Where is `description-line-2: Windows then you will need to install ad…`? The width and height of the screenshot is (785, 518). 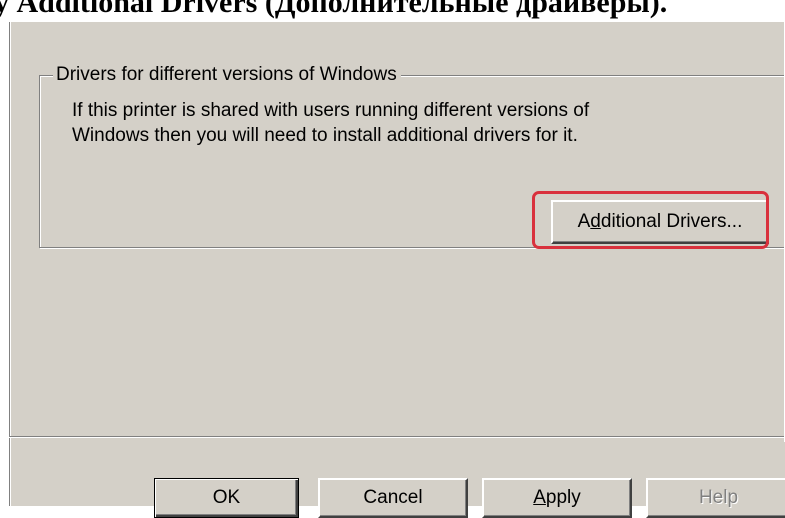
description-line-2: Windows then you will need to install ad… is located at coordinates (325, 135).